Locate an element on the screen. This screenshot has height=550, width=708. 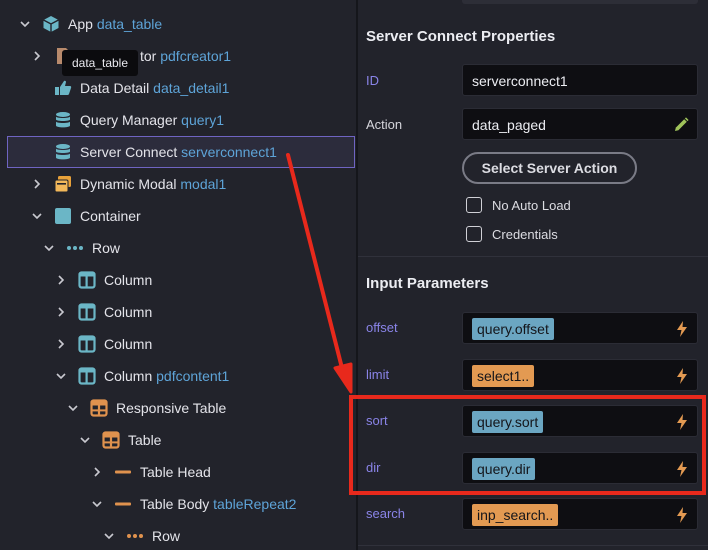
tree-item-id: query1 is located at coordinates (202, 120).